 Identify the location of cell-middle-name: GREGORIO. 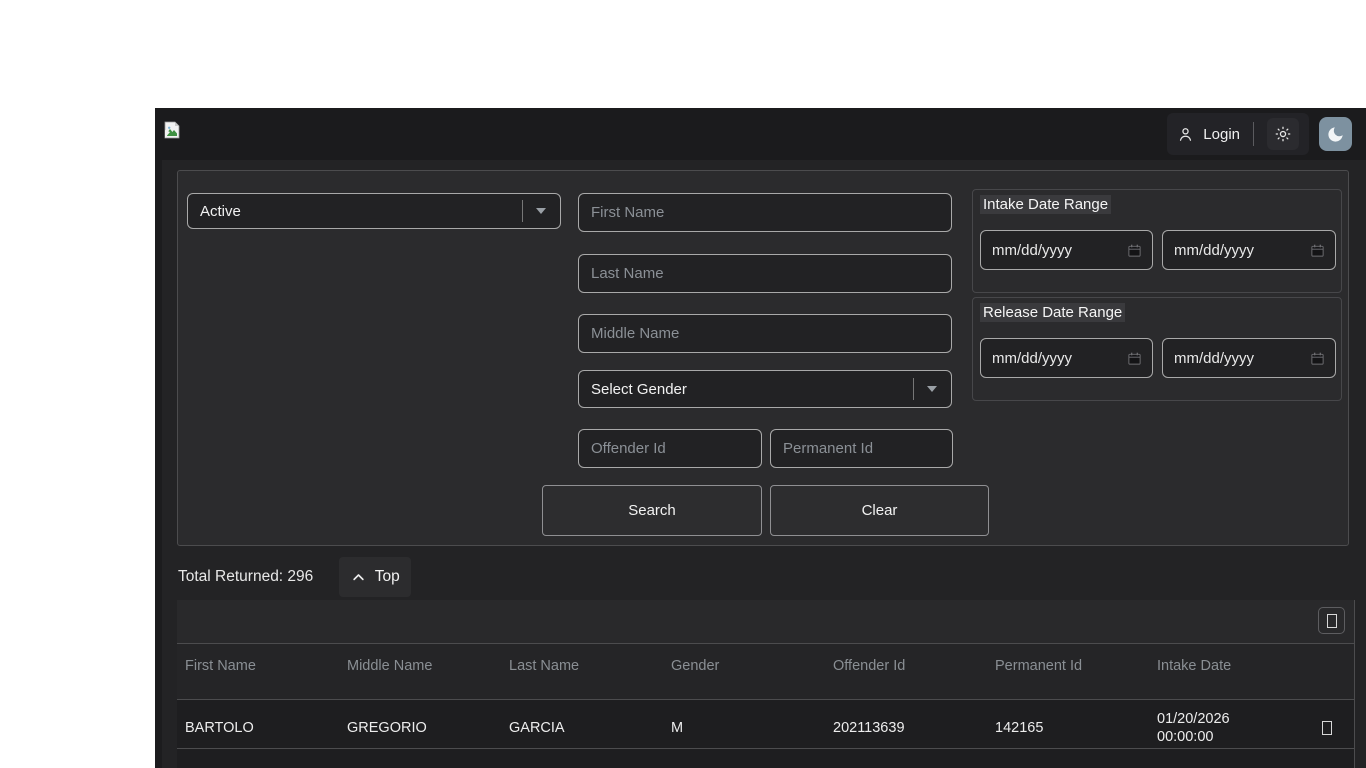
(387, 728).